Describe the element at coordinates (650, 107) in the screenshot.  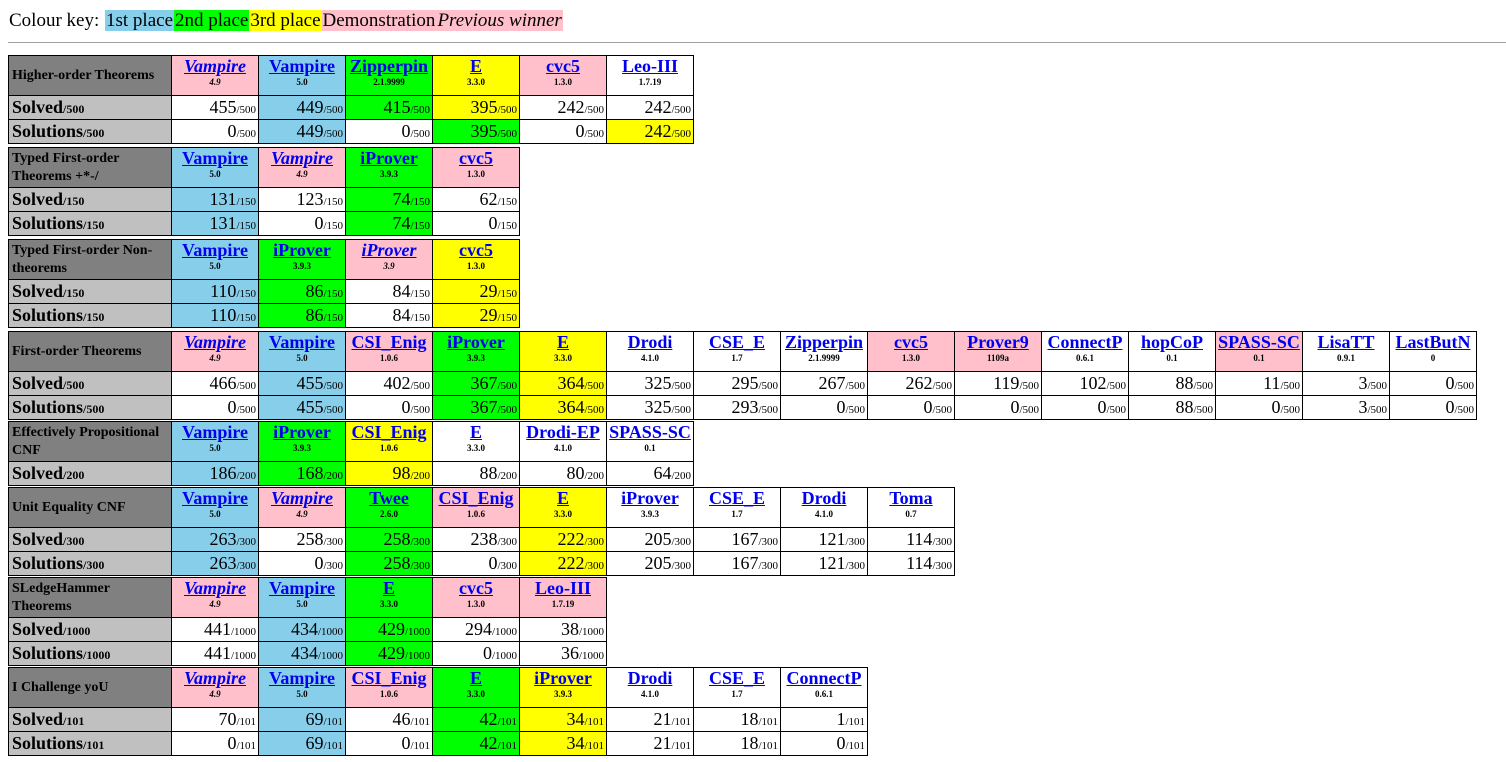
I see `result-cell: 242/500` at that location.